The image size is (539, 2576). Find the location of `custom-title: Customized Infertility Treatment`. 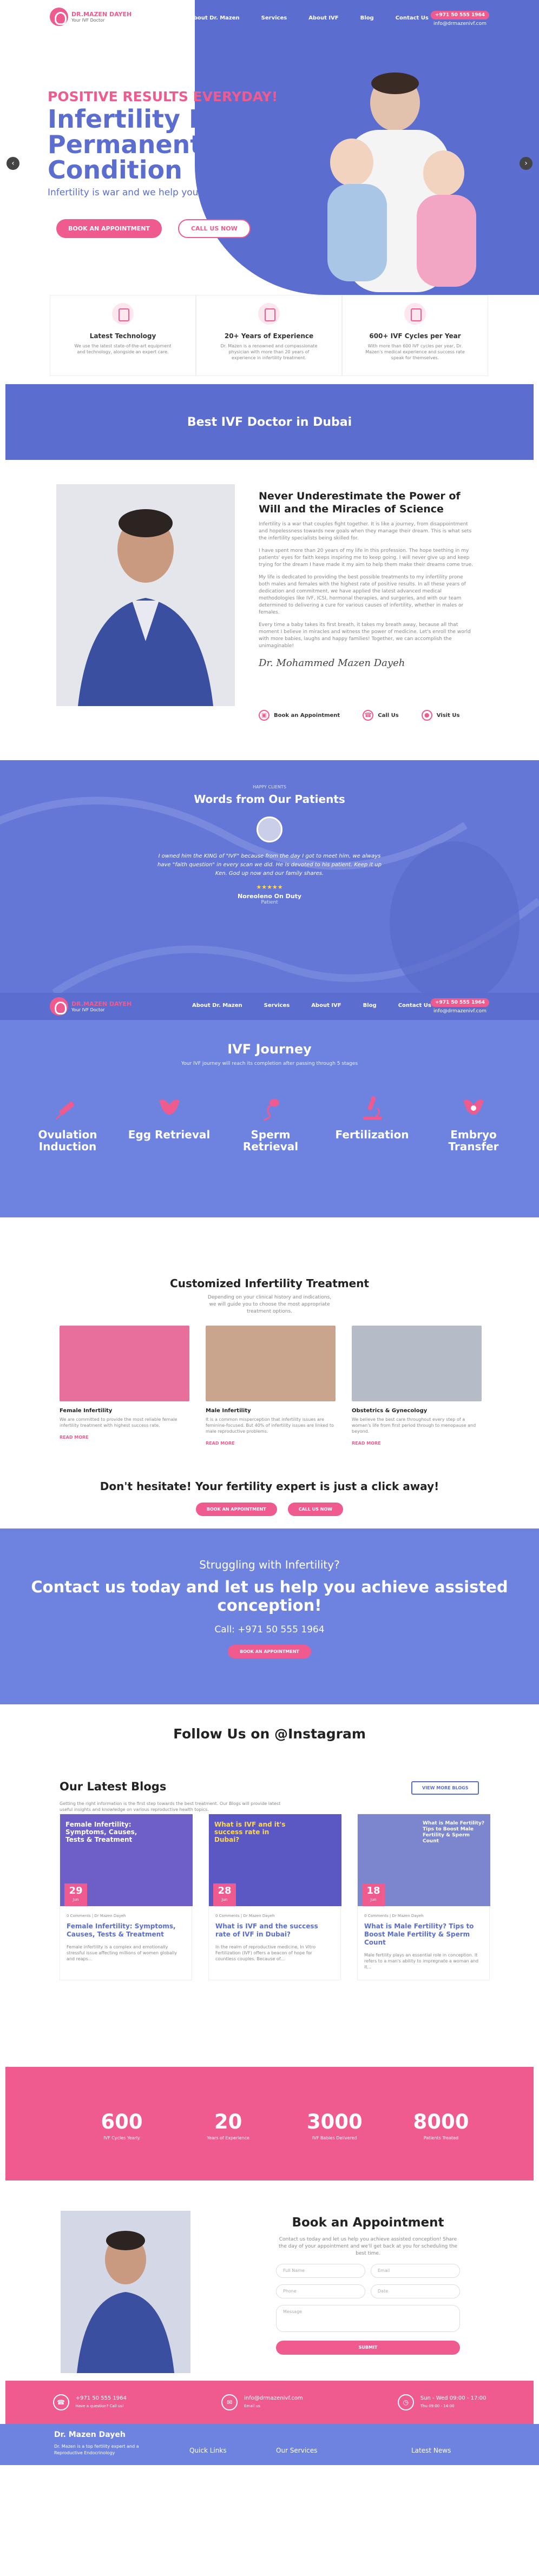

custom-title: Customized Infertility Treatment is located at coordinates (269, 1283).